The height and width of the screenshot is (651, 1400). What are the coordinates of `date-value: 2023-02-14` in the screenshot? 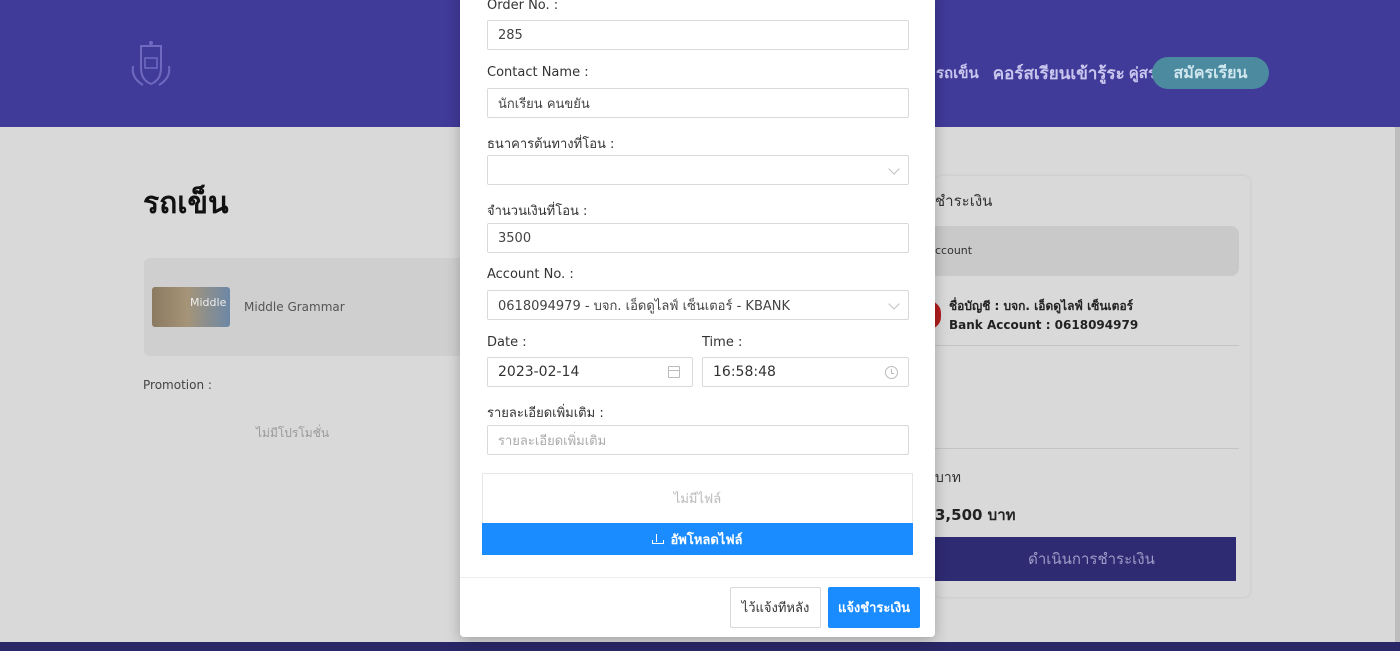 It's located at (539, 372).